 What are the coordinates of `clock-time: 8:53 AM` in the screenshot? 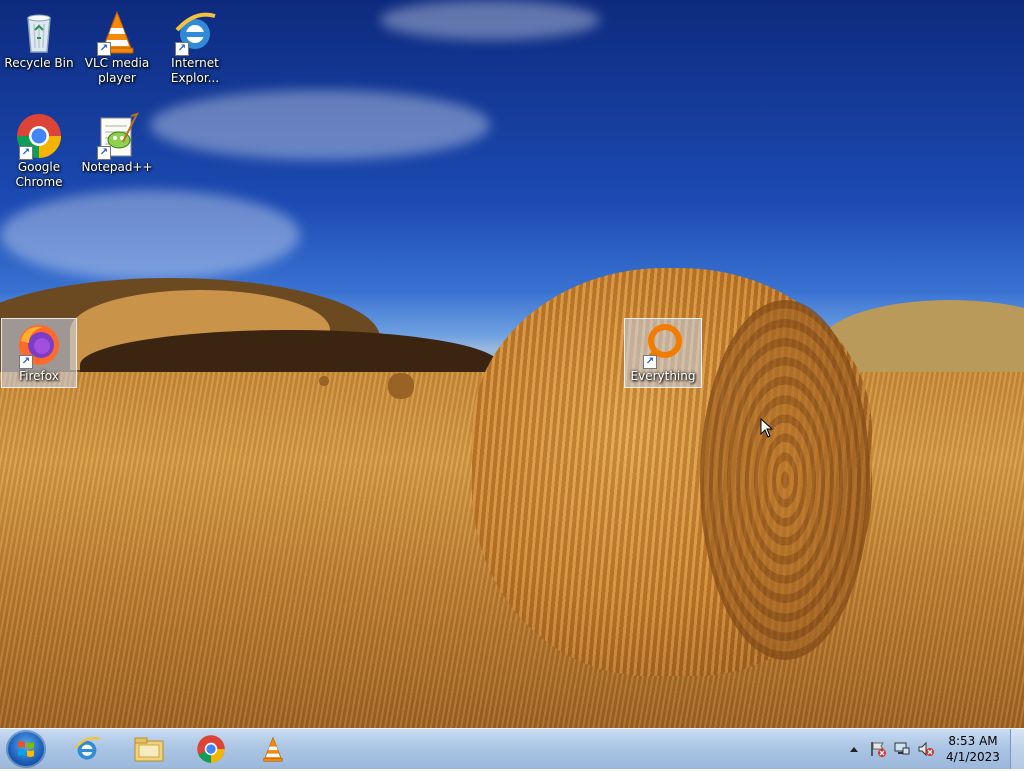 It's located at (973, 741).